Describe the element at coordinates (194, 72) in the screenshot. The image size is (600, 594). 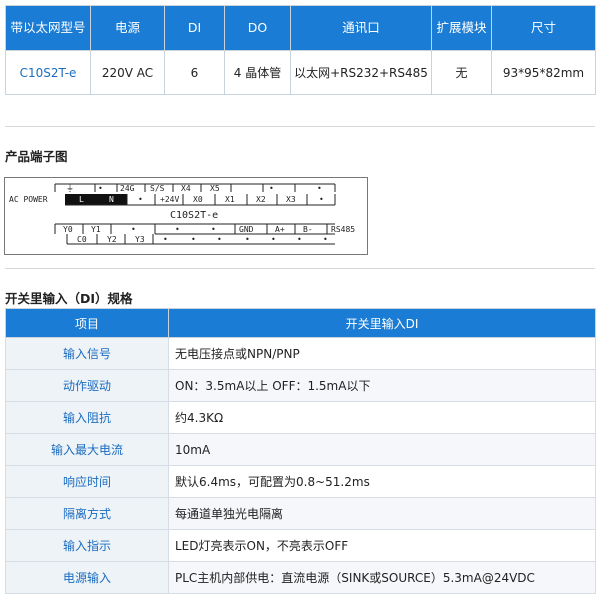
I see `spec-di-value: 6` at that location.